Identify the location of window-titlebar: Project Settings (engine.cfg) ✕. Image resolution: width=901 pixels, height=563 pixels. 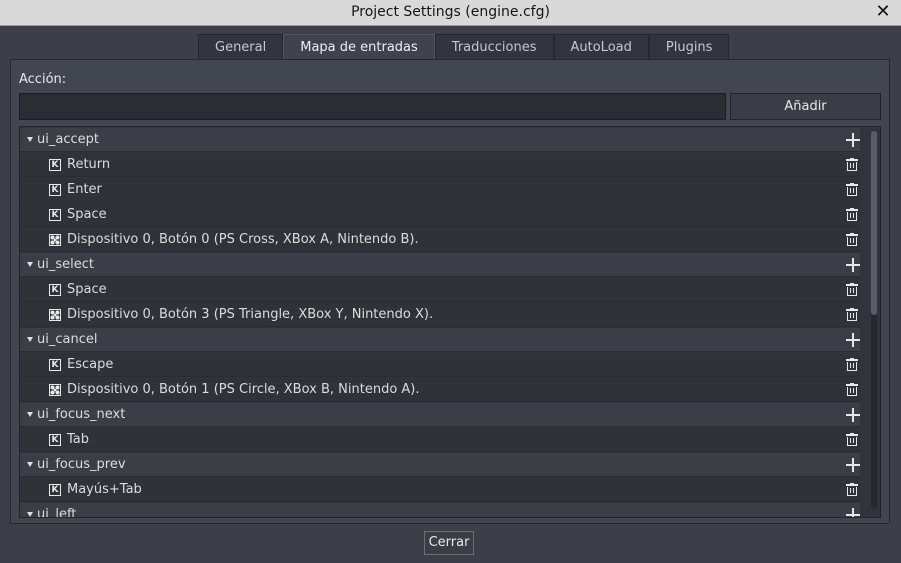
(450, 13).